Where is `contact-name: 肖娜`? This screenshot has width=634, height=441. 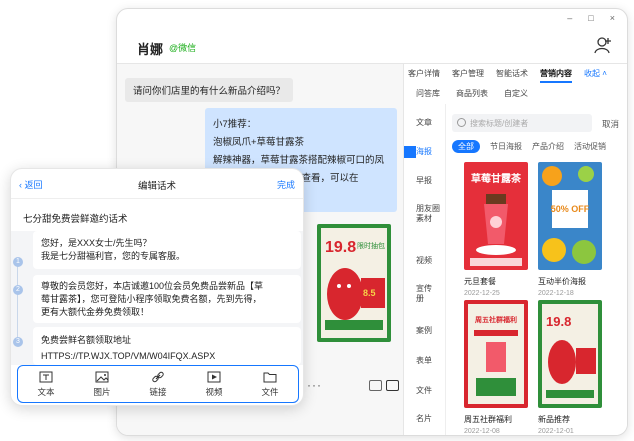 contact-name: 肖娜 is located at coordinates (150, 49).